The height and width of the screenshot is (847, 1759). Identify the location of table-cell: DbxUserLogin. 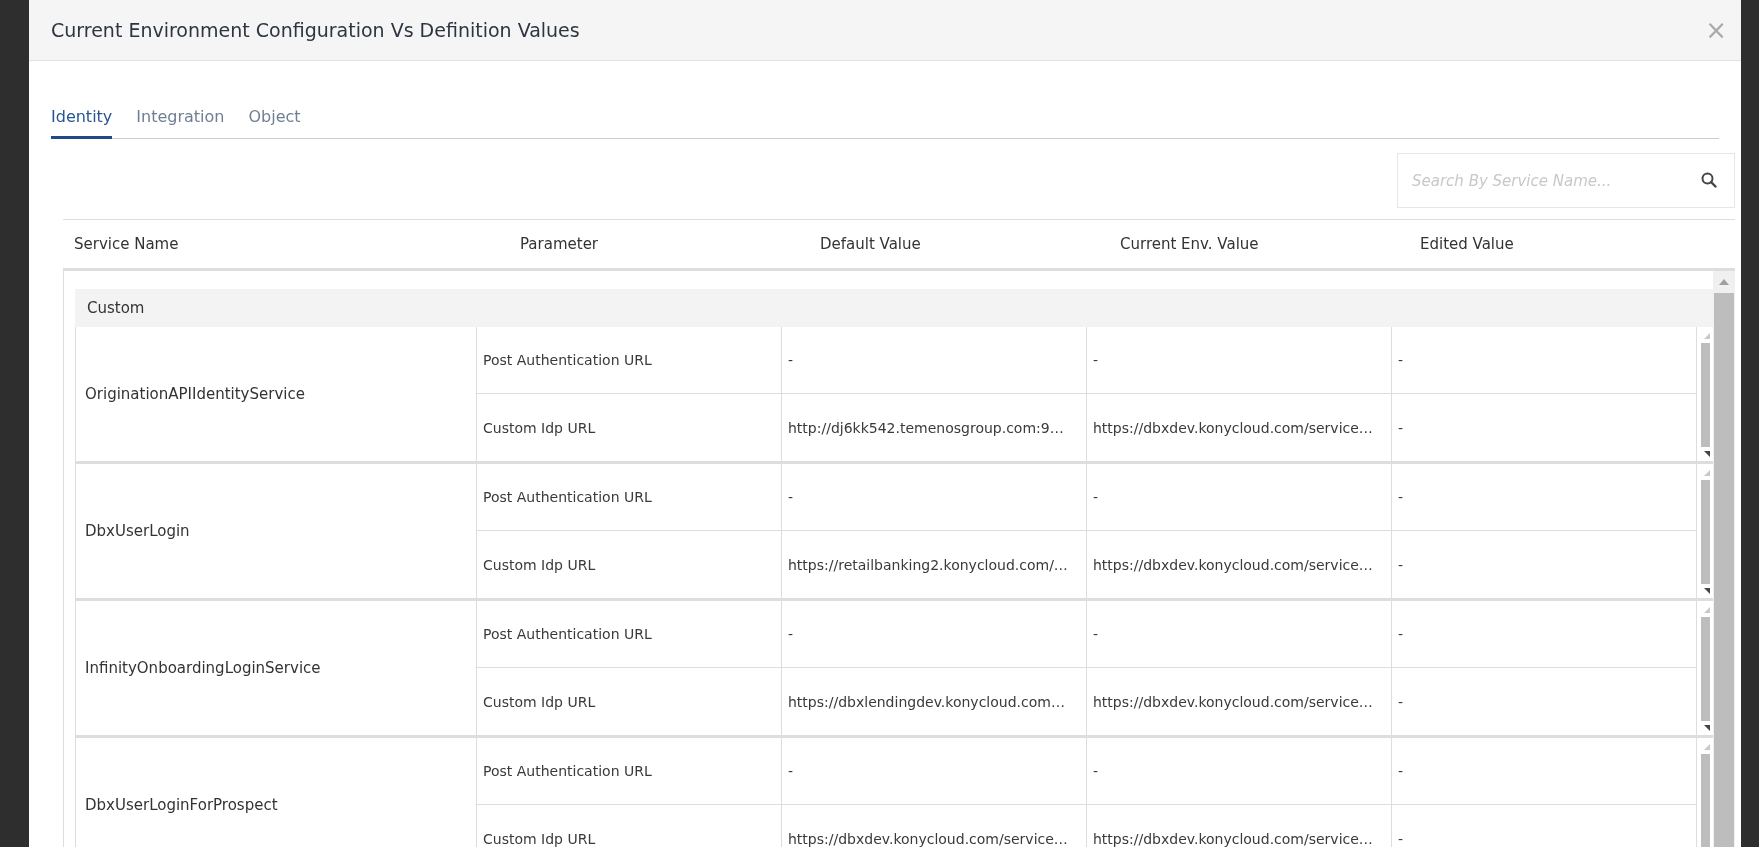
(276, 531).